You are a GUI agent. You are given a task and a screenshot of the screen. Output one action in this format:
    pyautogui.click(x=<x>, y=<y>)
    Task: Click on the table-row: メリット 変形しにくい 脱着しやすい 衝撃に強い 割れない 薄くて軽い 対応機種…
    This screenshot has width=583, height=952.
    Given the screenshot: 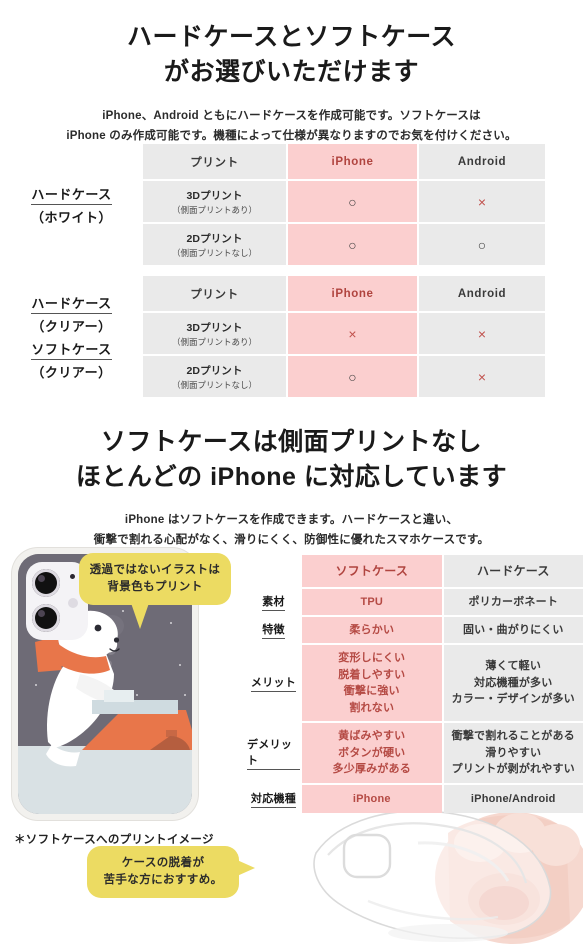 What is the action you would take?
    pyautogui.click(x=415, y=683)
    